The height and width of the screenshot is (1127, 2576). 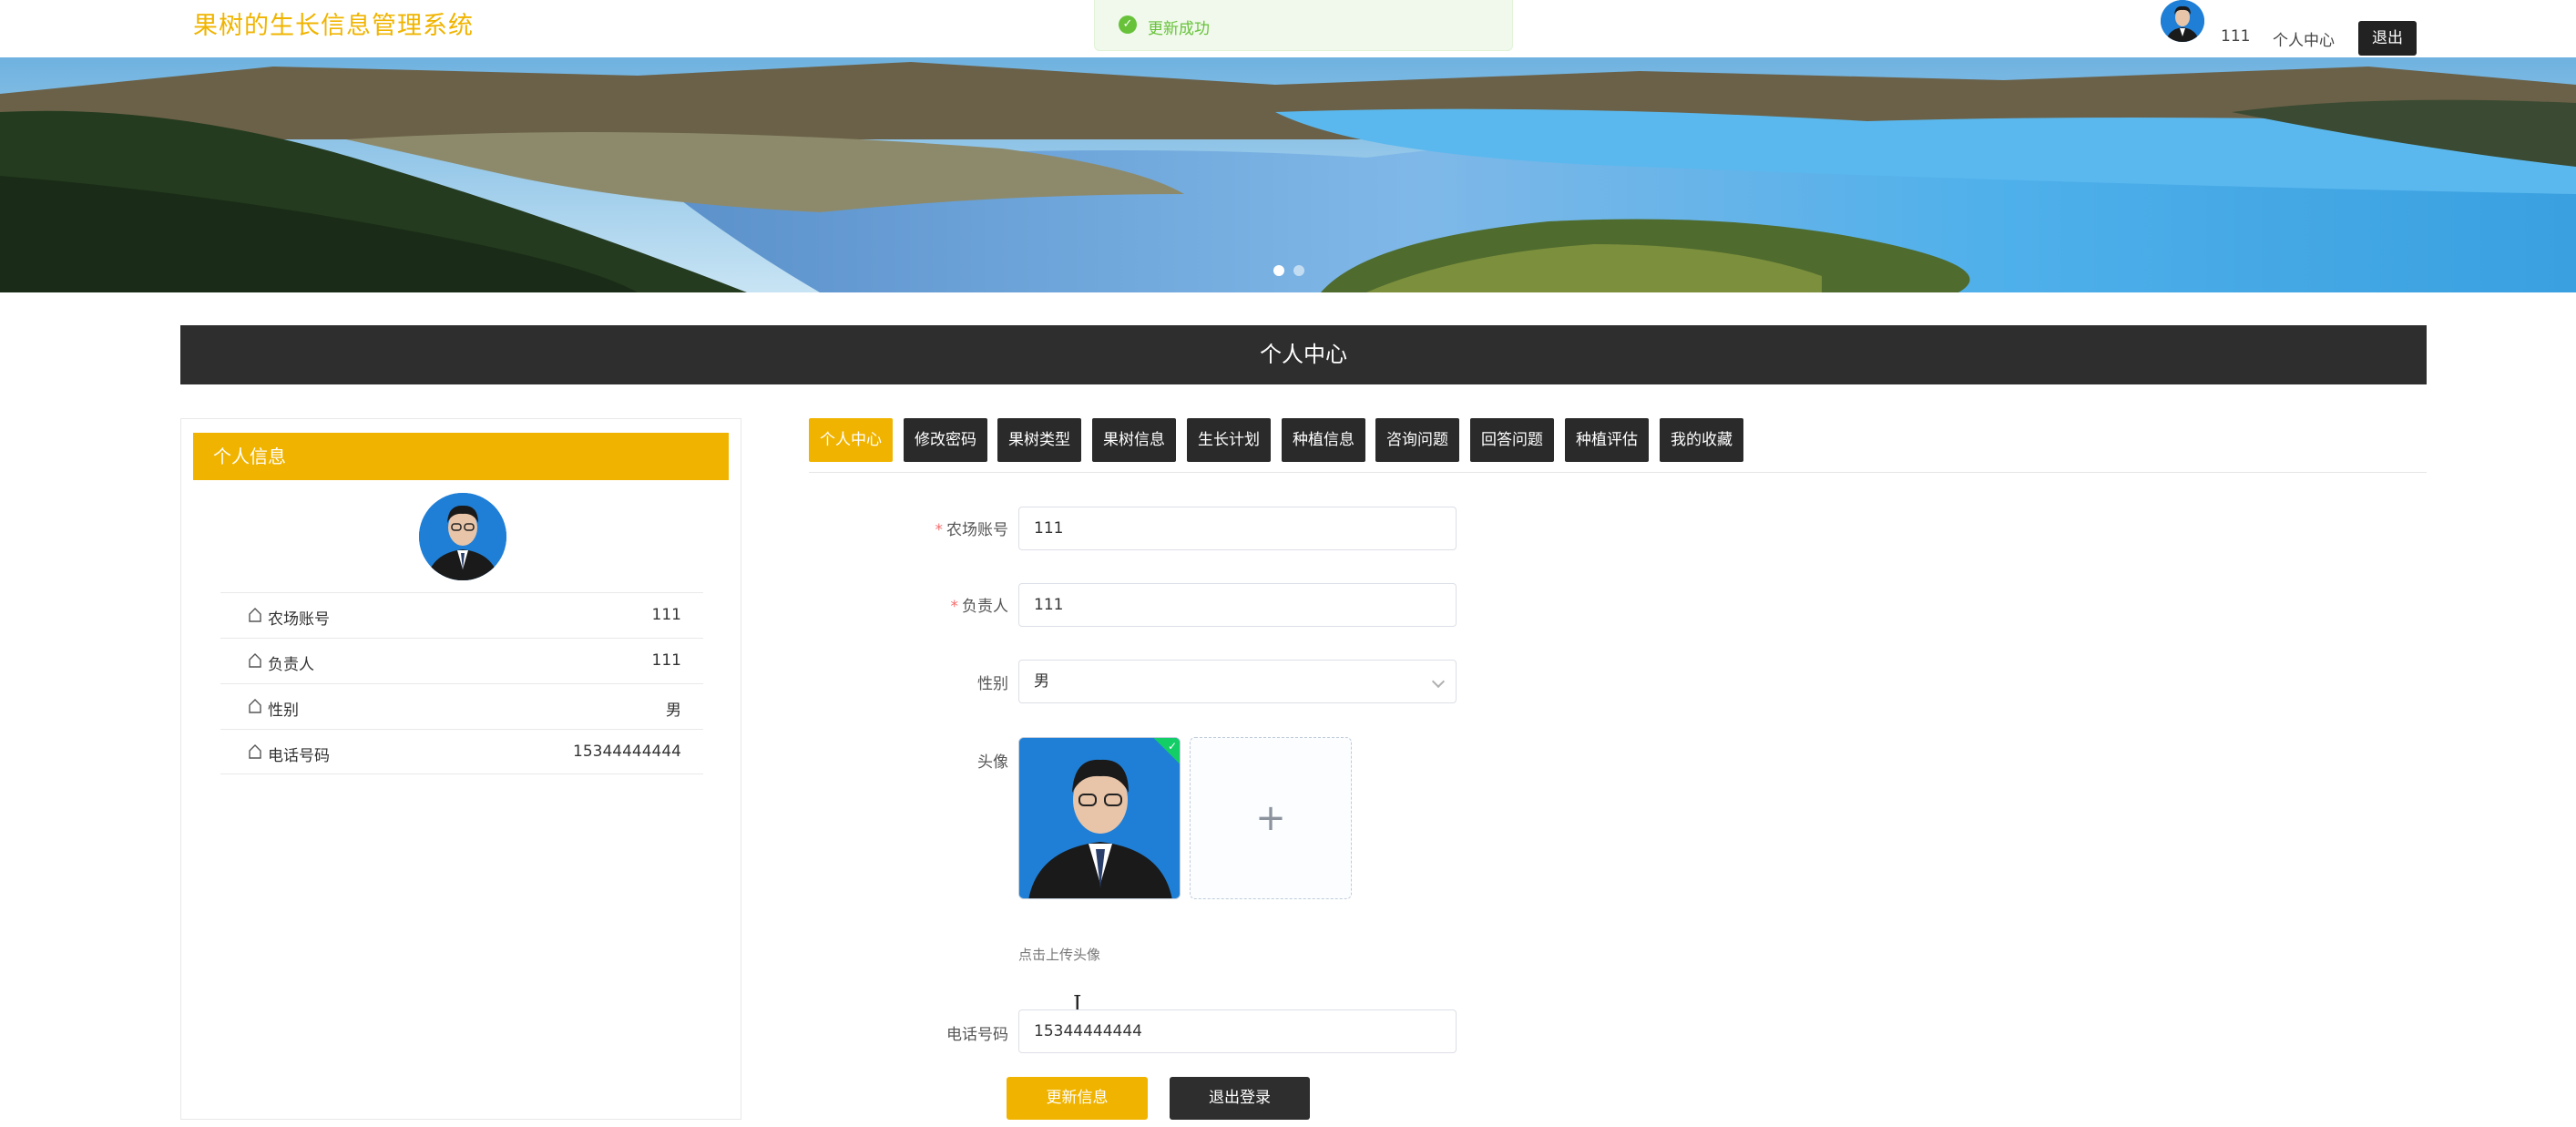 I want to click on phone-label: 电话号码, so click(x=977, y=1035).